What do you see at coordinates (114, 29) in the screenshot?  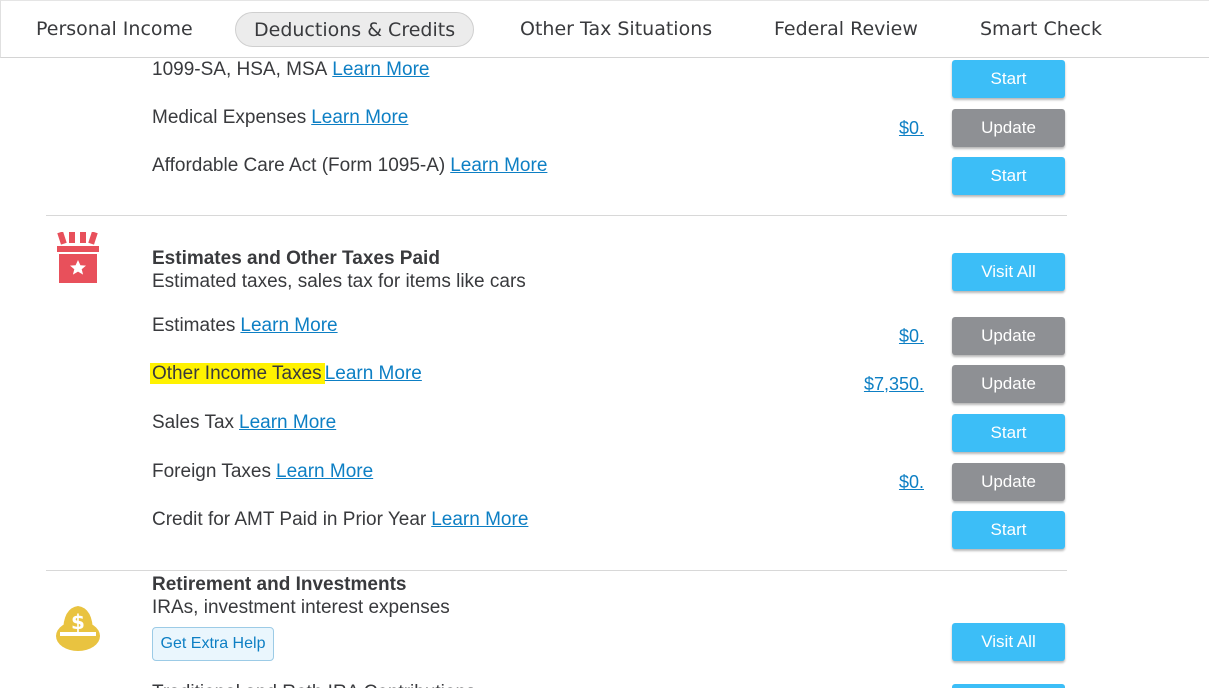 I see `tab-personal-income: Personal Income` at bounding box center [114, 29].